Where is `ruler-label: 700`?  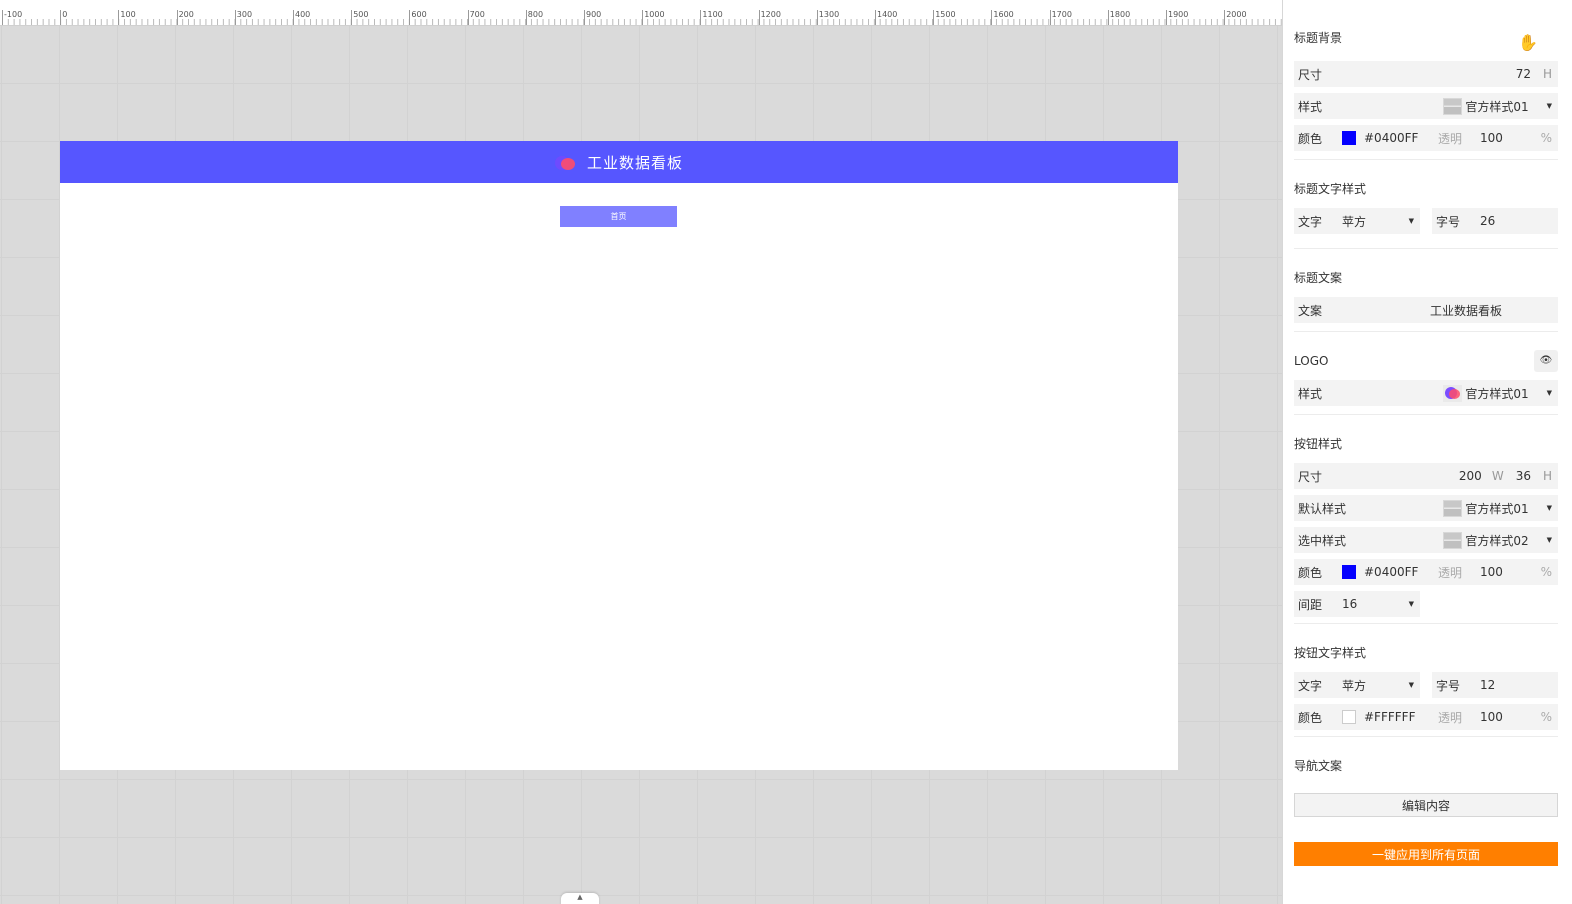 ruler-label: 700 is located at coordinates (477, 14).